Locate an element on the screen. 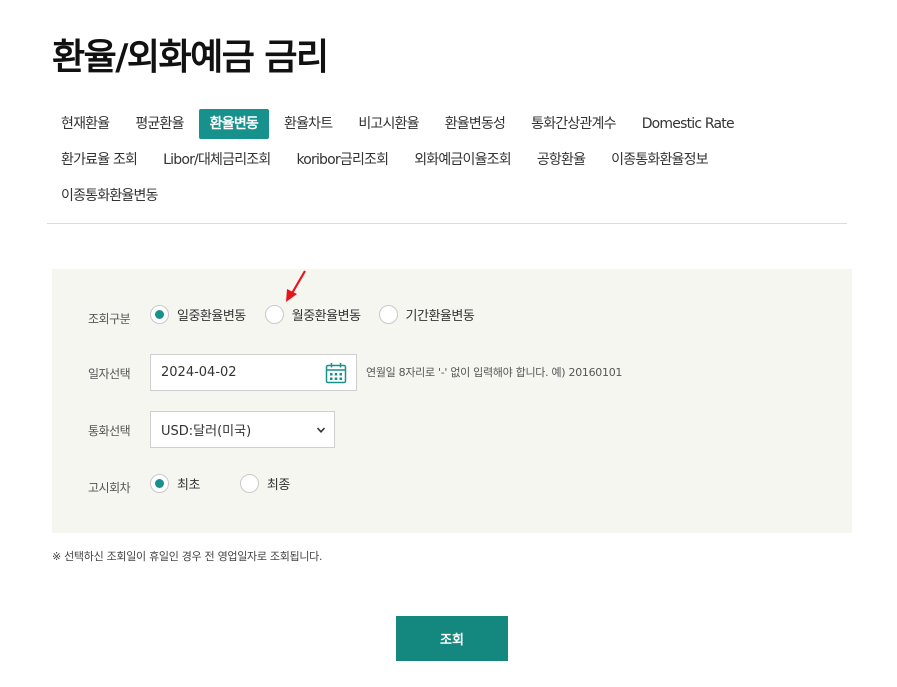 This screenshot has height=687, width=897. tab-currency-correlation: 통화간상관계수 is located at coordinates (573, 124).